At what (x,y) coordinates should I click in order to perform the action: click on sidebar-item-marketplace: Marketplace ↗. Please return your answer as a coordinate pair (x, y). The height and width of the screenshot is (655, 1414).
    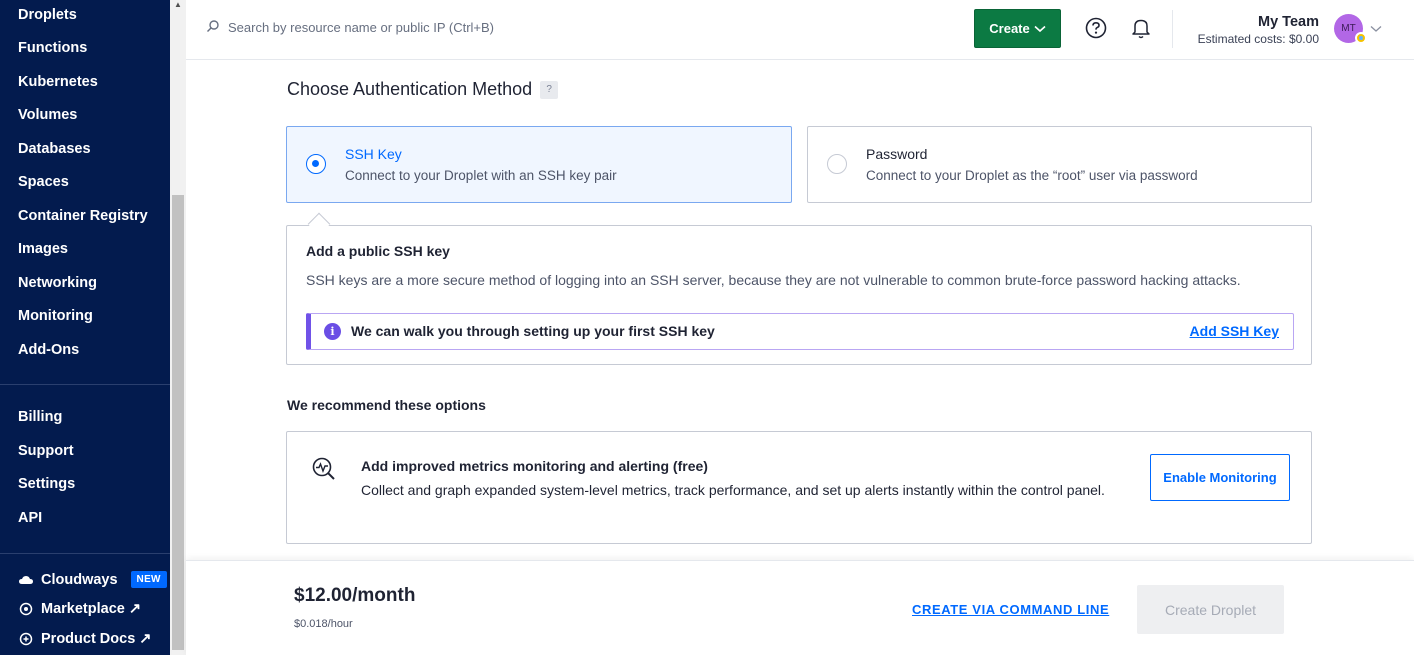
    Looking at the image, I should click on (79, 609).